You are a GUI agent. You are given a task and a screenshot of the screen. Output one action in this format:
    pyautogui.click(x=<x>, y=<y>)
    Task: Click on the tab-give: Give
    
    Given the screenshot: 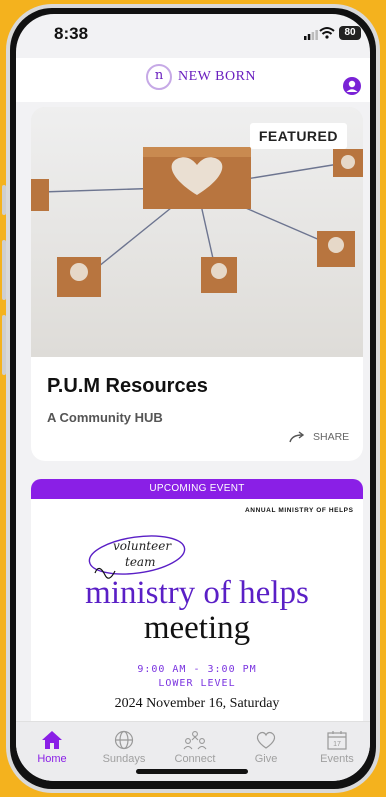 What is the action you would take?
    pyautogui.click(x=266, y=747)
    